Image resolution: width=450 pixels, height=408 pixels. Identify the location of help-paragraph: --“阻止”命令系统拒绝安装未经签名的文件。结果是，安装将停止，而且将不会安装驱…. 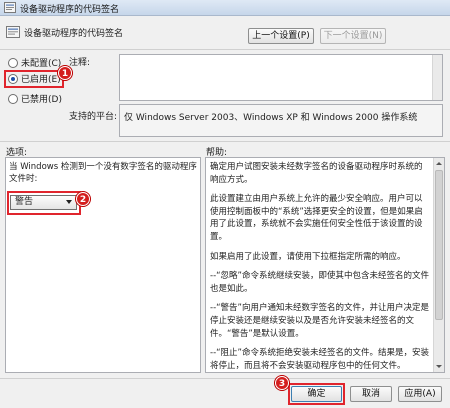
(319, 359).